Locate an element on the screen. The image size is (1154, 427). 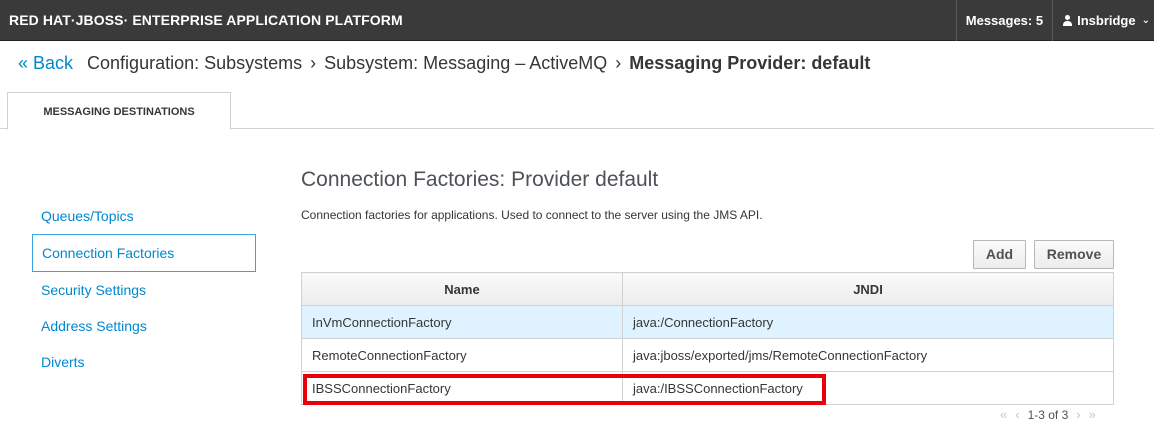
back-link: « Back is located at coordinates (45, 63).